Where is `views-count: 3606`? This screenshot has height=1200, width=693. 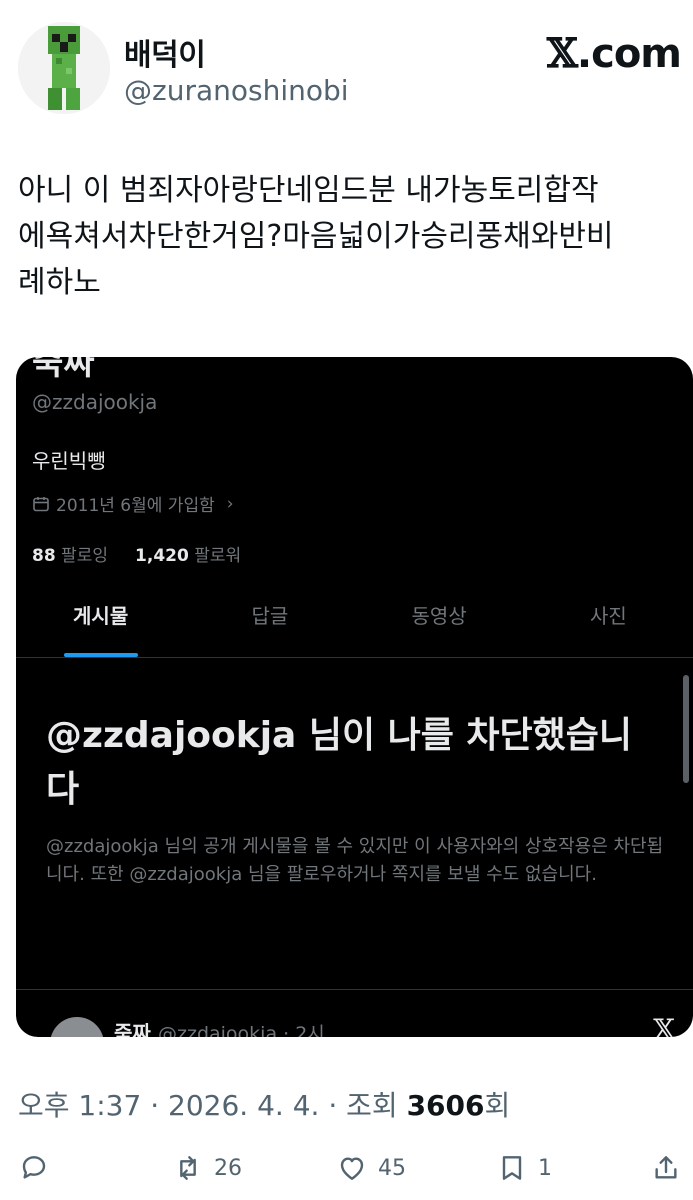 views-count: 3606 is located at coordinates (445, 1105).